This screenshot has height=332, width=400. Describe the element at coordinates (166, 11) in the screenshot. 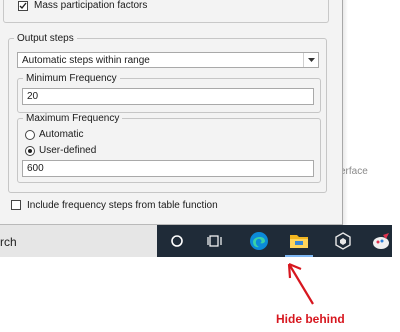

I see `top-options-group: Mass participation factors` at that location.